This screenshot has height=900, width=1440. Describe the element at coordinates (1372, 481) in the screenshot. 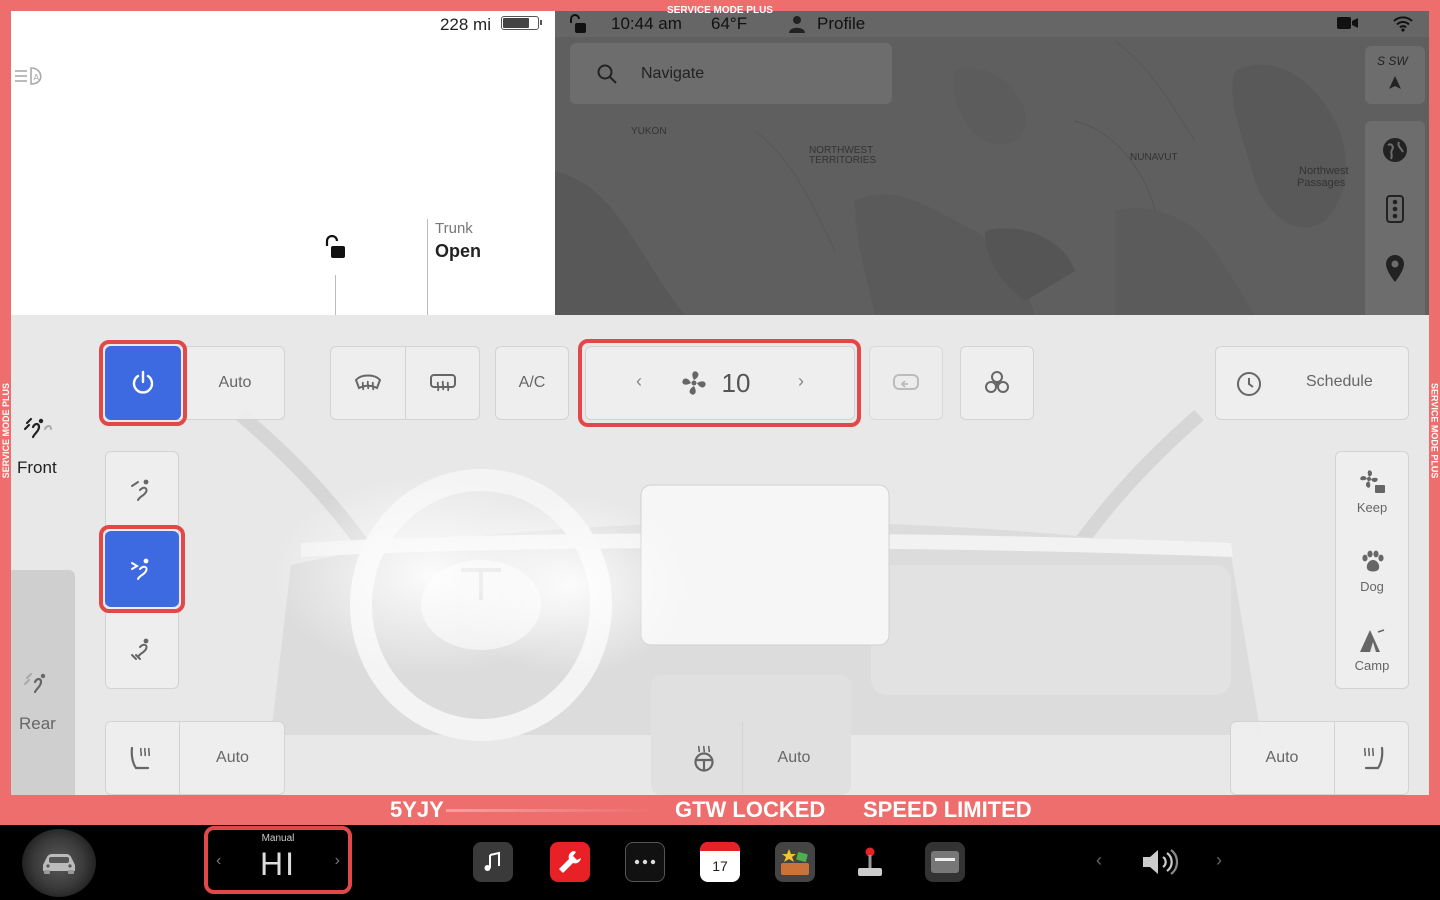

I see `keep-fan-icon` at that location.